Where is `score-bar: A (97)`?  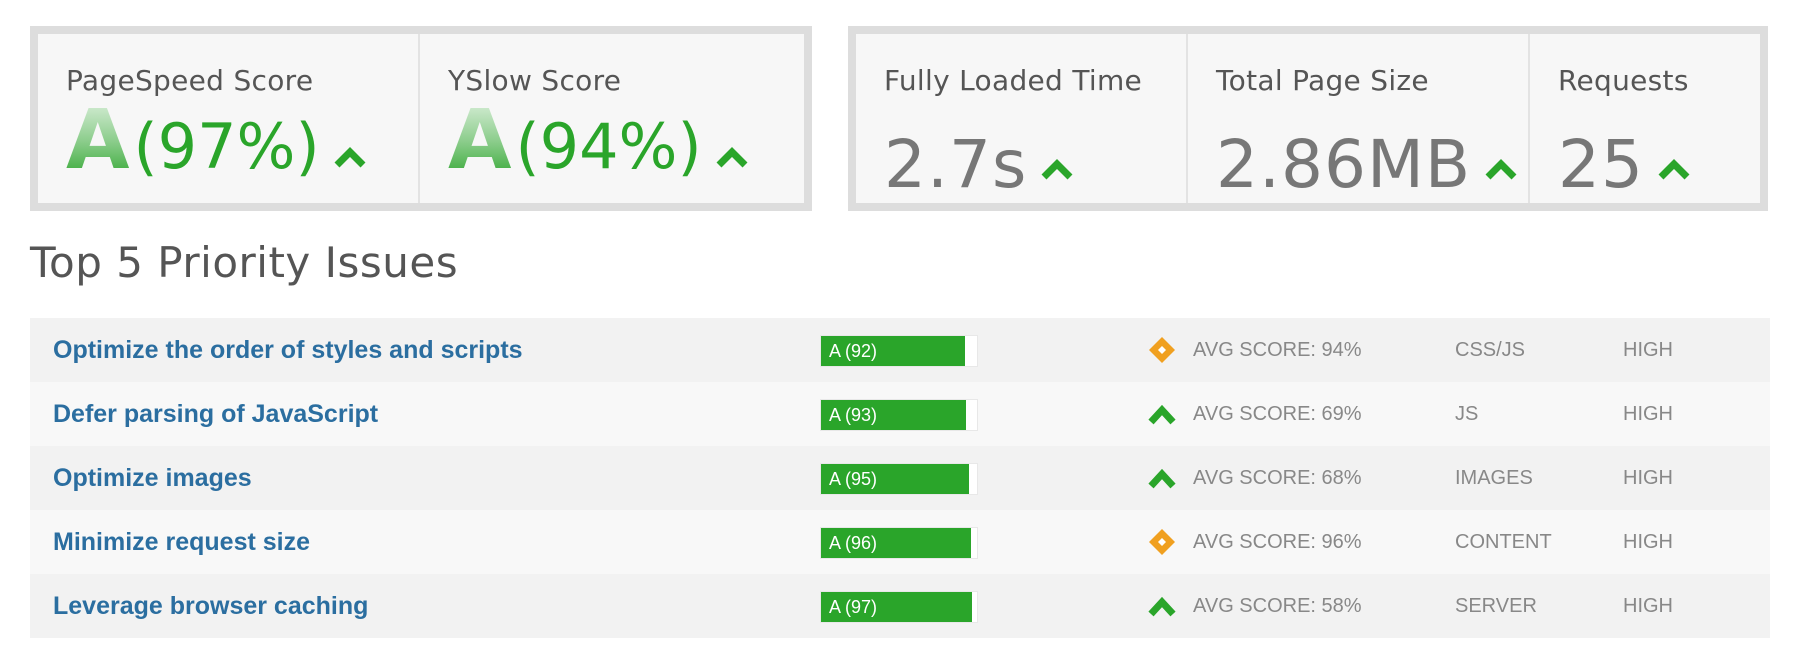 score-bar: A (97) is located at coordinates (899, 607).